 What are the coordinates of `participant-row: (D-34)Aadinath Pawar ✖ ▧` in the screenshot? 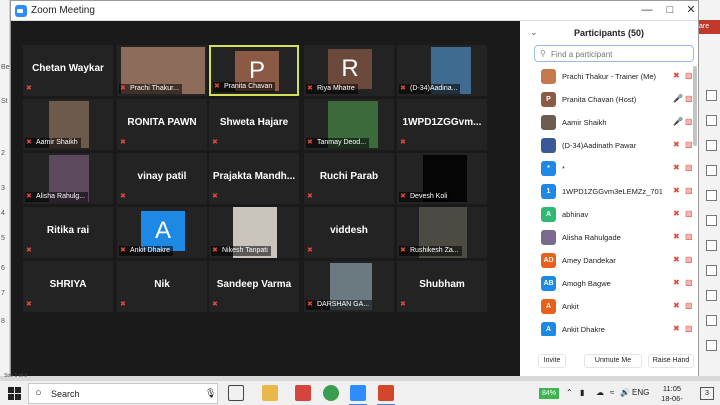 It's located at (606, 146).